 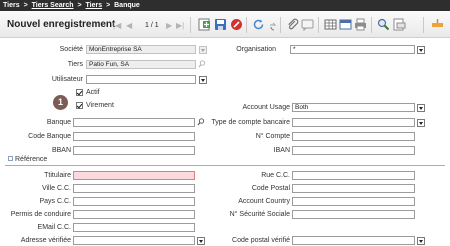 What do you see at coordinates (353, 136) in the screenshot?
I see `no-compte-field` at bounding box center [353, 136].